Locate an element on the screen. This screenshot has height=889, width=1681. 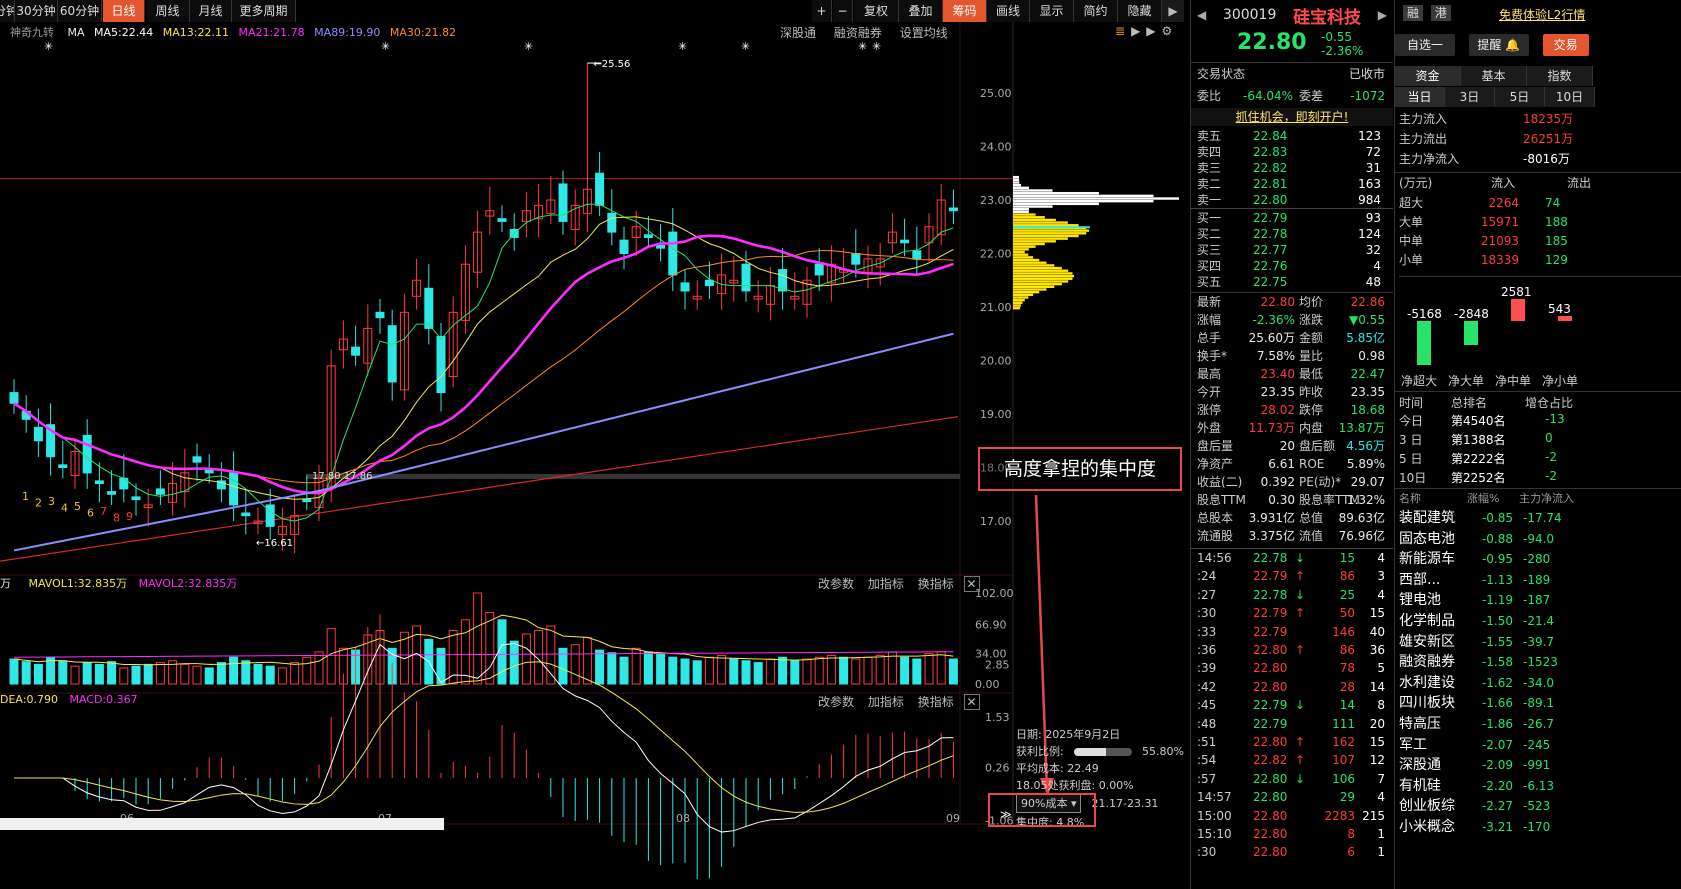
prev-stock-icon: ◀ is located at coordinates (1201, 15).